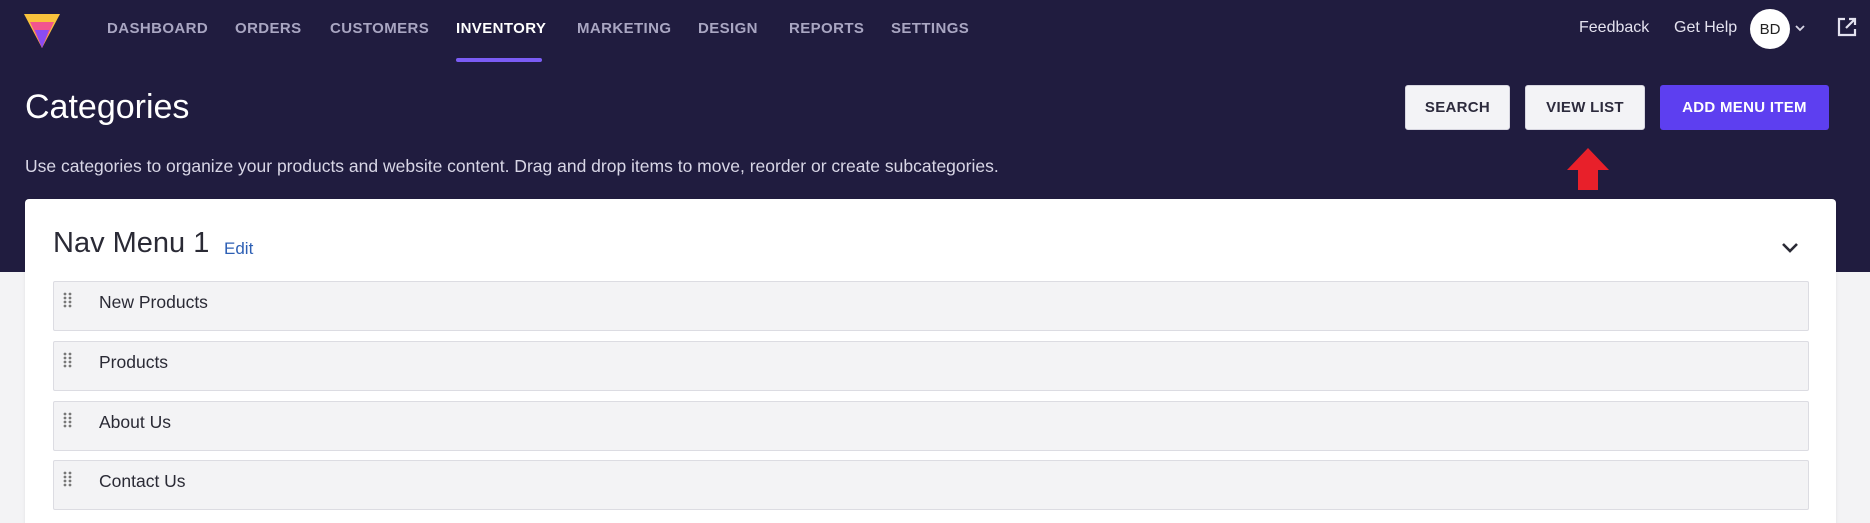 Image resolution: width=1870 pixels, height=523 pixels. Describe the element at coordinates (131, 243) in the screenshot. I see `menu-title: Nav Menu 1` at that location.